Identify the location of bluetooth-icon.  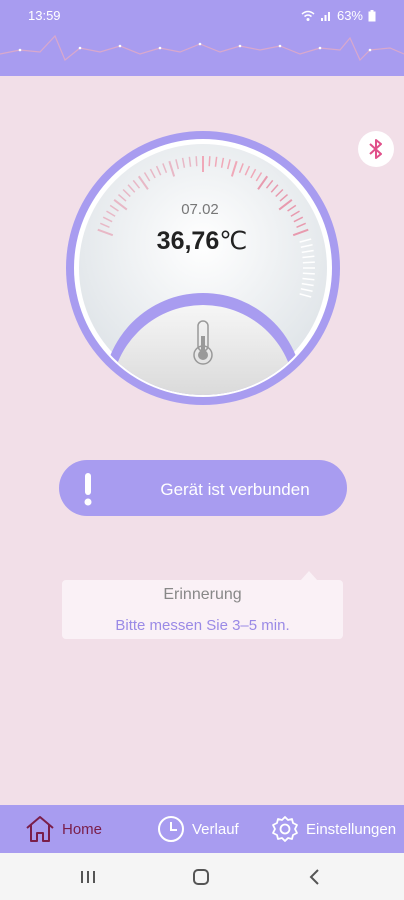
(375, 149).